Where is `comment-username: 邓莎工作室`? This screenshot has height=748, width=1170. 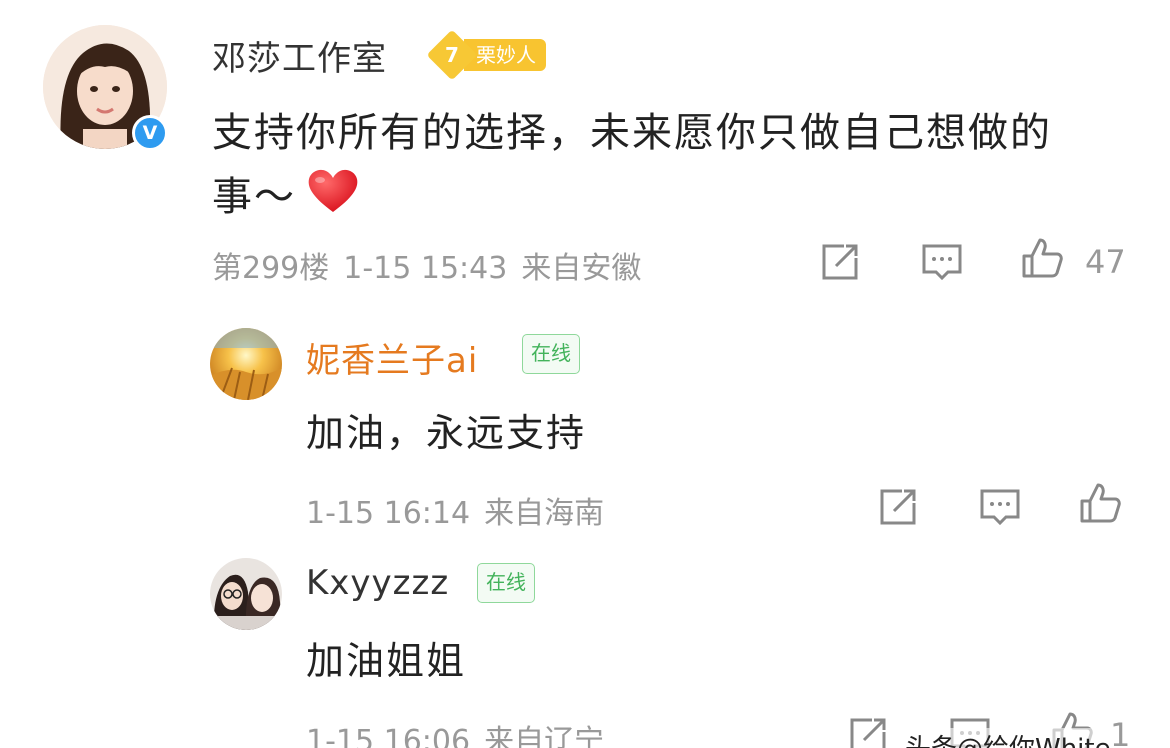 comment-username: 邓莎工作室 is located at coordinates (299, 55).